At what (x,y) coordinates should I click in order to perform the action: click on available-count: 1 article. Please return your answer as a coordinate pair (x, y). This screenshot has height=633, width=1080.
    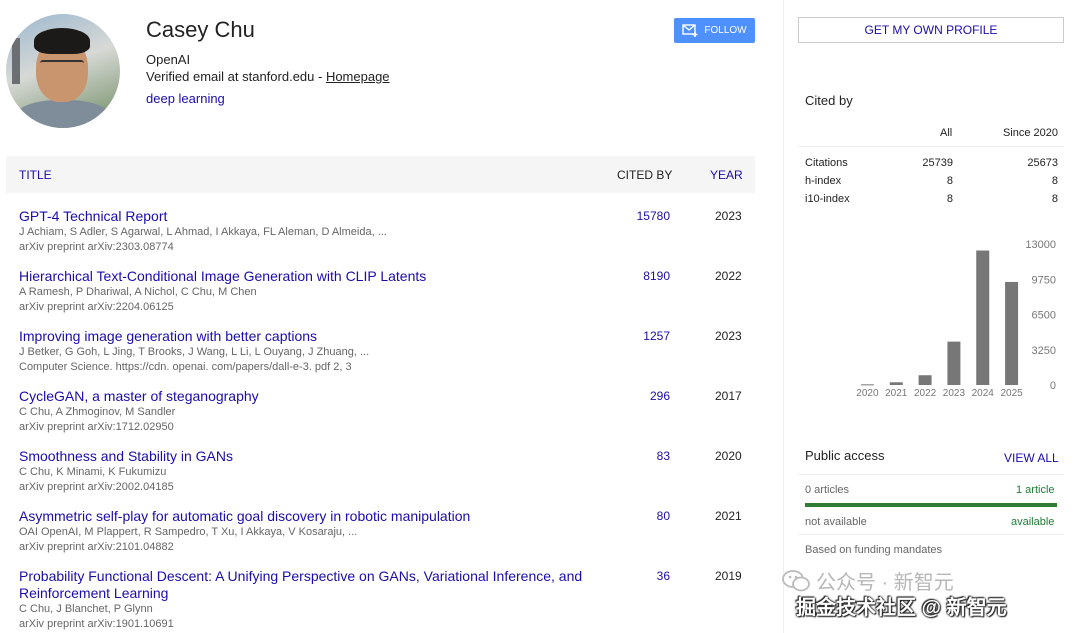
    Looking at the image, I should click on (1035, 490).